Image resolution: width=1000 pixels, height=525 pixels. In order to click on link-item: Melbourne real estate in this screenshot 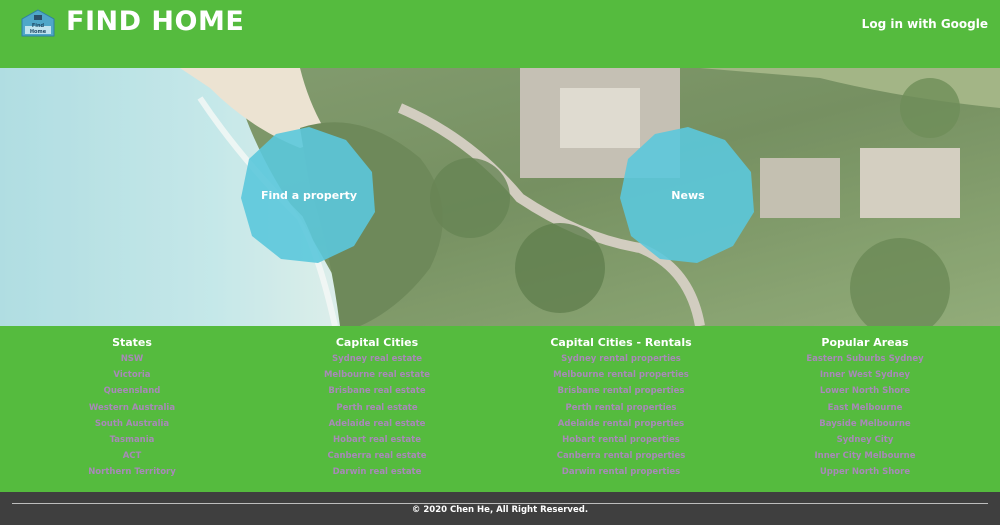, I will do `click(377, 375)`.